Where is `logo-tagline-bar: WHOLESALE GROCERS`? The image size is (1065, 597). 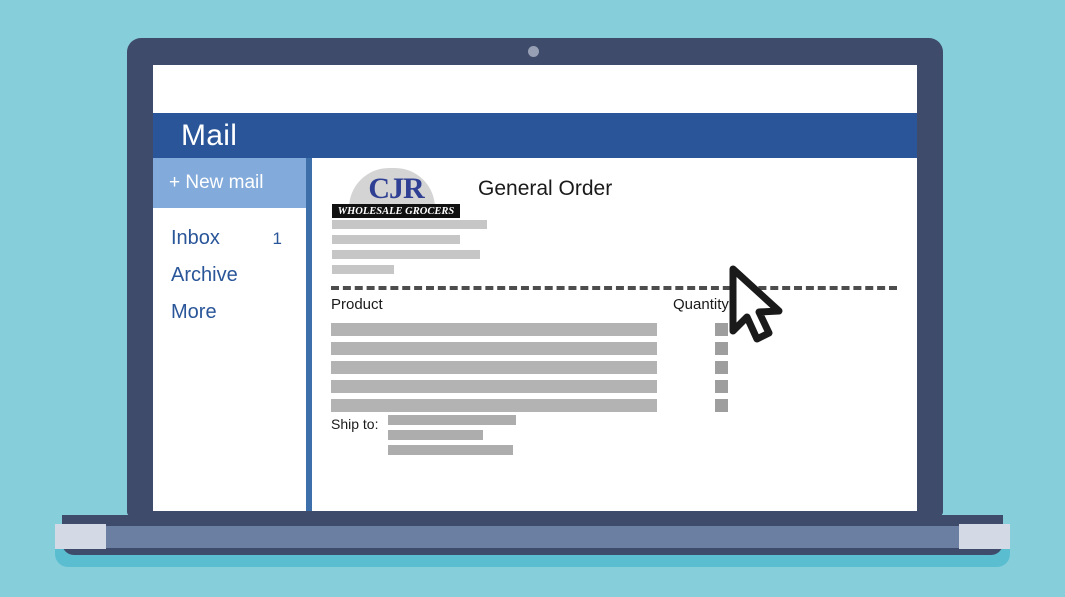 logo-tagline-bar: WHOLESALE GROCERS is located at coordinates (396, 211).